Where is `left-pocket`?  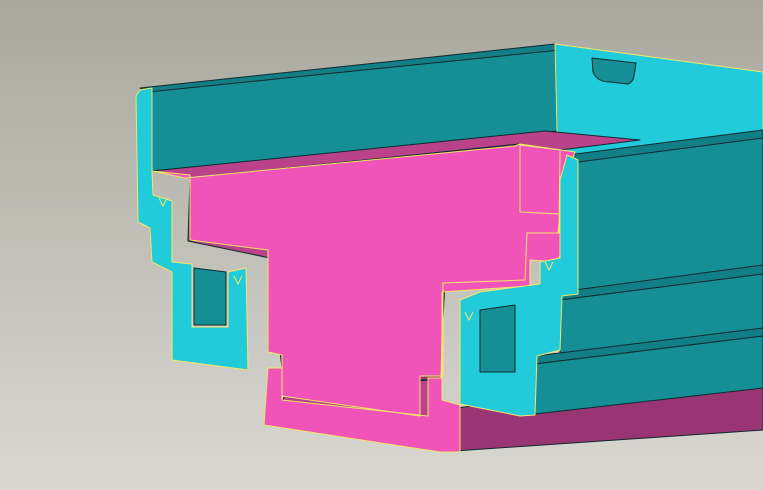
left-pocket is located at coordinates (210, 296).